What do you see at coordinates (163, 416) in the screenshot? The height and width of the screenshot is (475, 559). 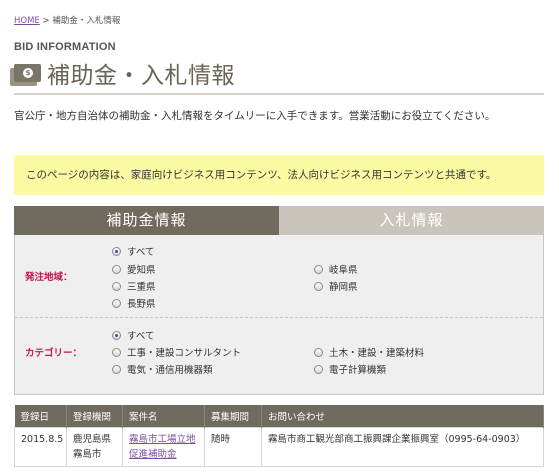 I see `column-header-project: 案件名` at bounding box center [163, 416].